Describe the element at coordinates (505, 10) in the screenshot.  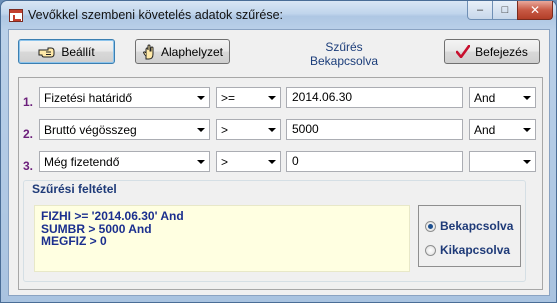
I see `maximize-button: □` at that location.